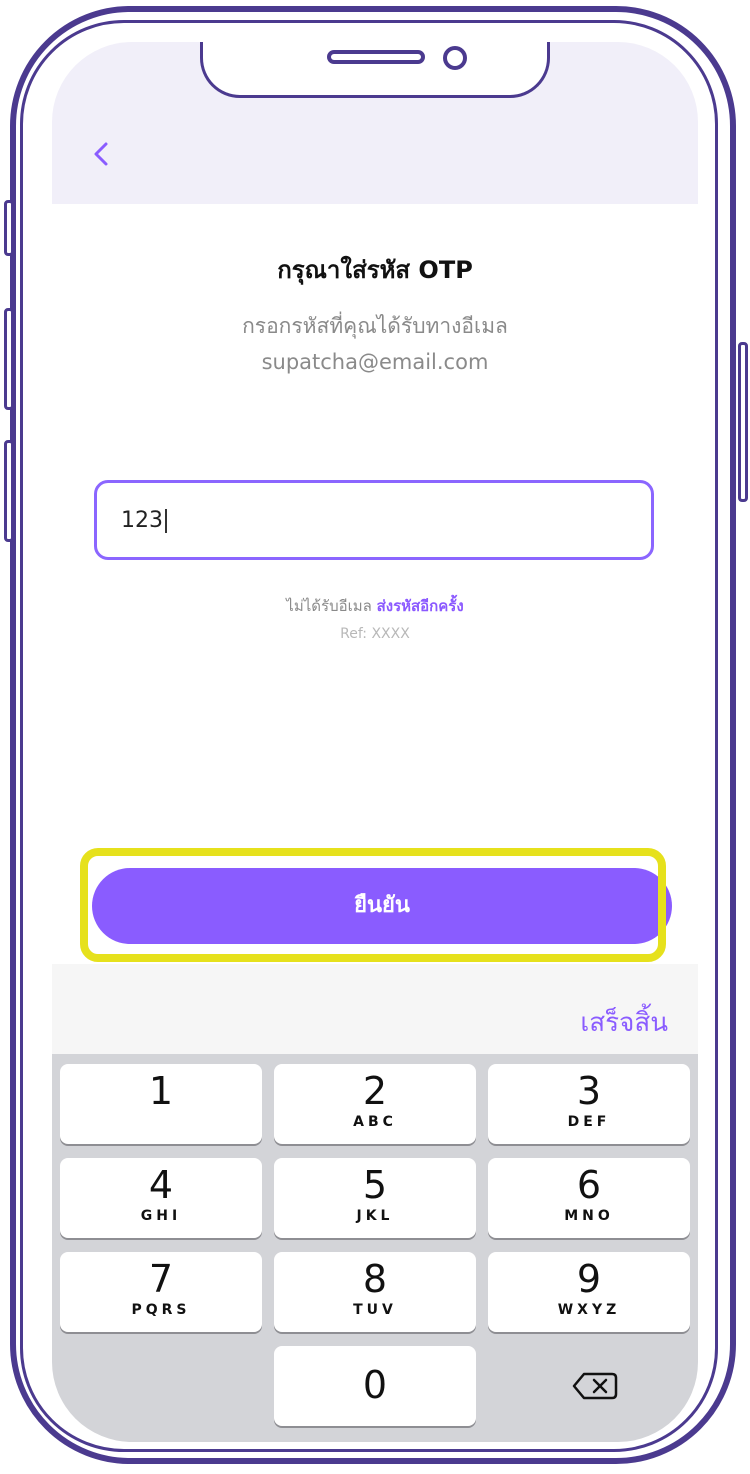 The image size is (750, 1474). Describe the element at coordinates (375, 270) in the screenshot. I see `page-title: กรุณาใส่รหัส OTP` at that location.